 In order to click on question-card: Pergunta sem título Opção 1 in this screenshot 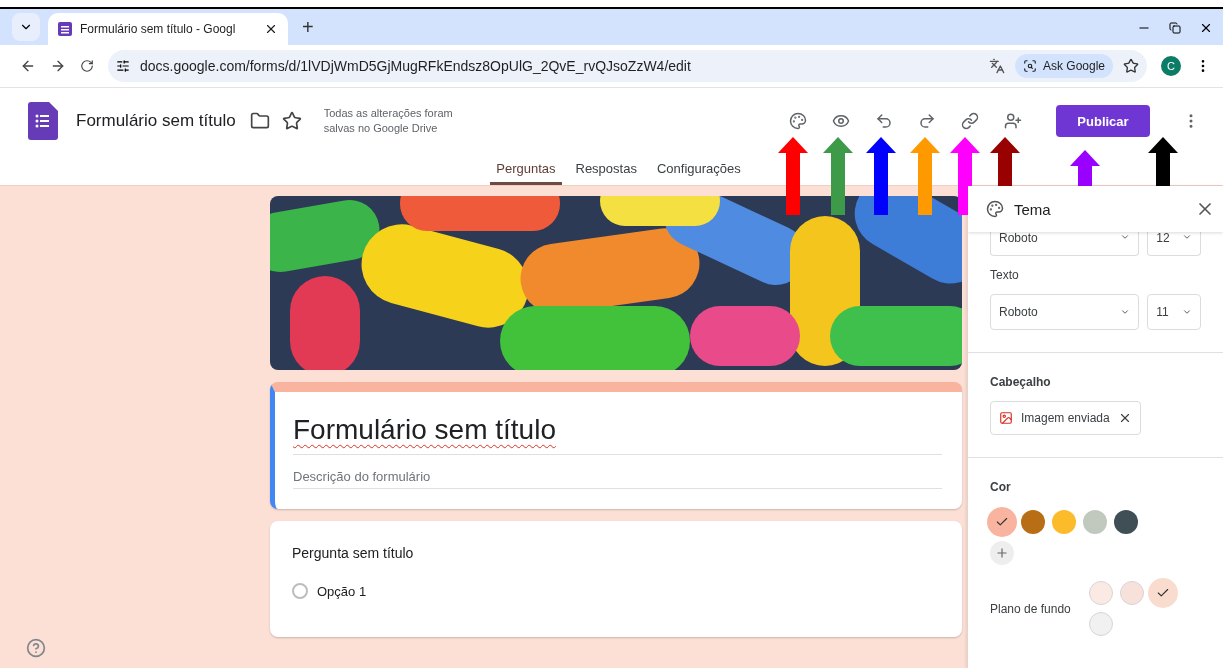, I will do `click(616, 579)`.